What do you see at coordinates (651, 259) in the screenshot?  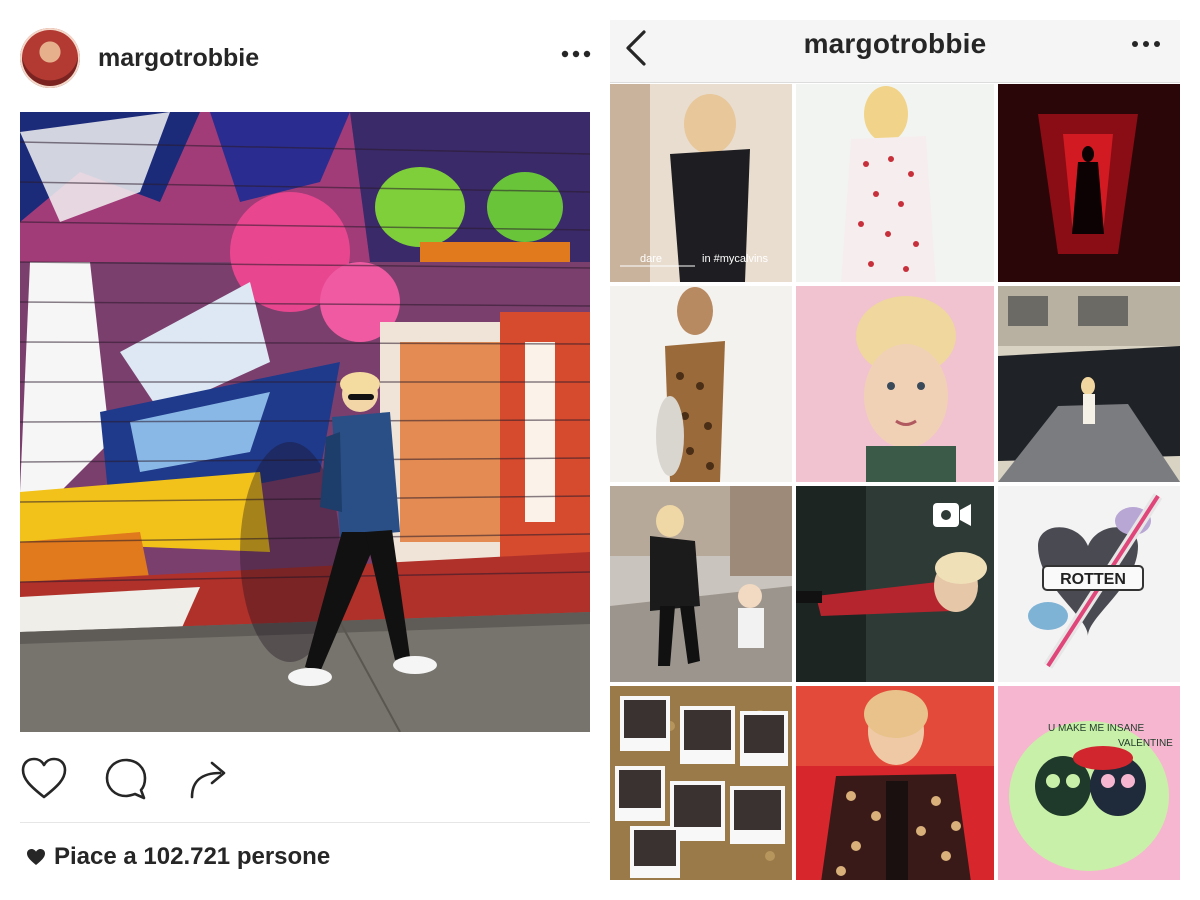 I see `tile-caption-left: dare` at bounding box center [651, 259].